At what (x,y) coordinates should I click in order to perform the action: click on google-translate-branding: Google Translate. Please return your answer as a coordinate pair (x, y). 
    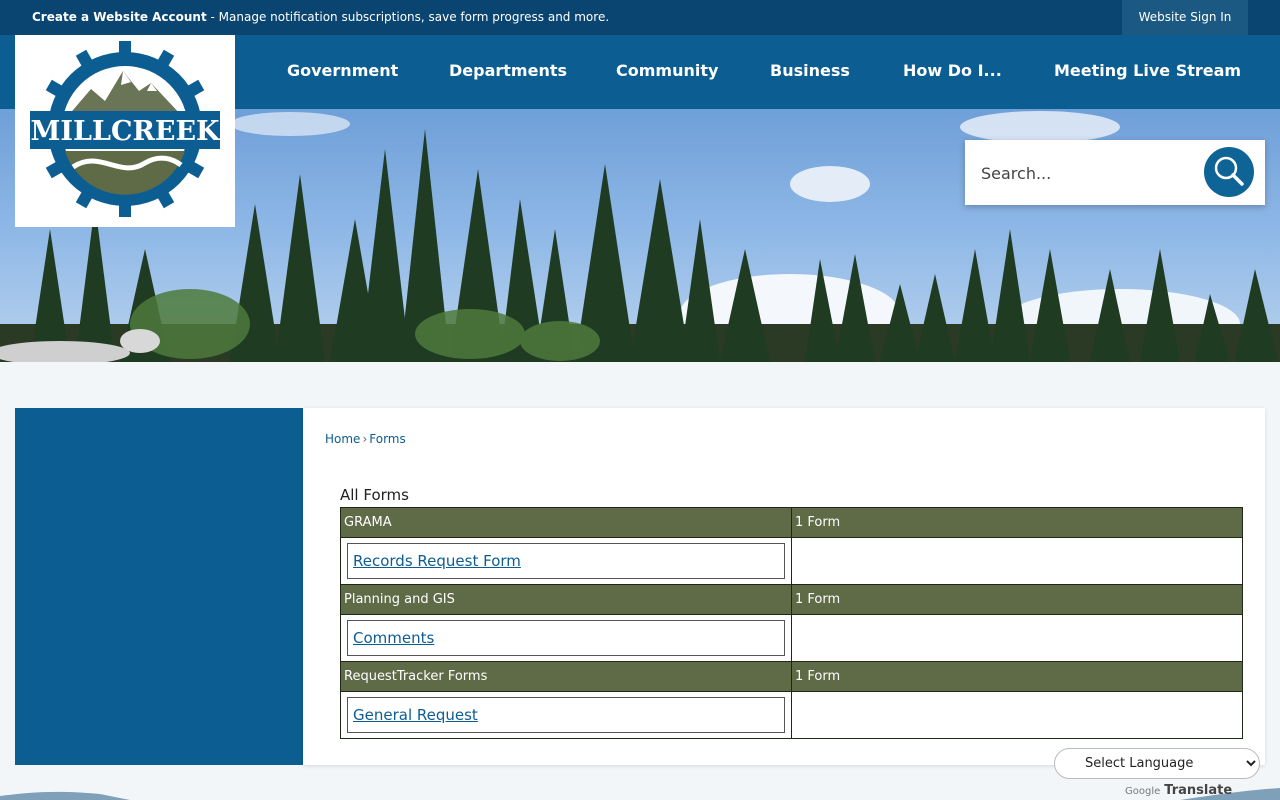
    Looking at the image, I should click on (1178, 790).